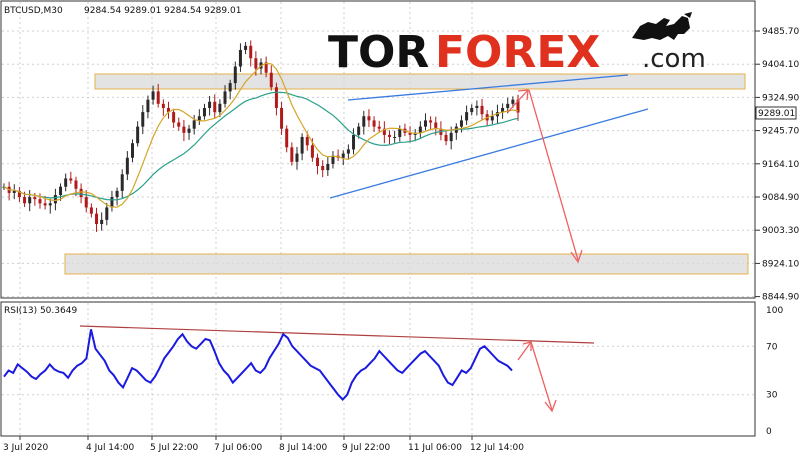  I want to click on logo-text-com: .com, so click(674, 59).